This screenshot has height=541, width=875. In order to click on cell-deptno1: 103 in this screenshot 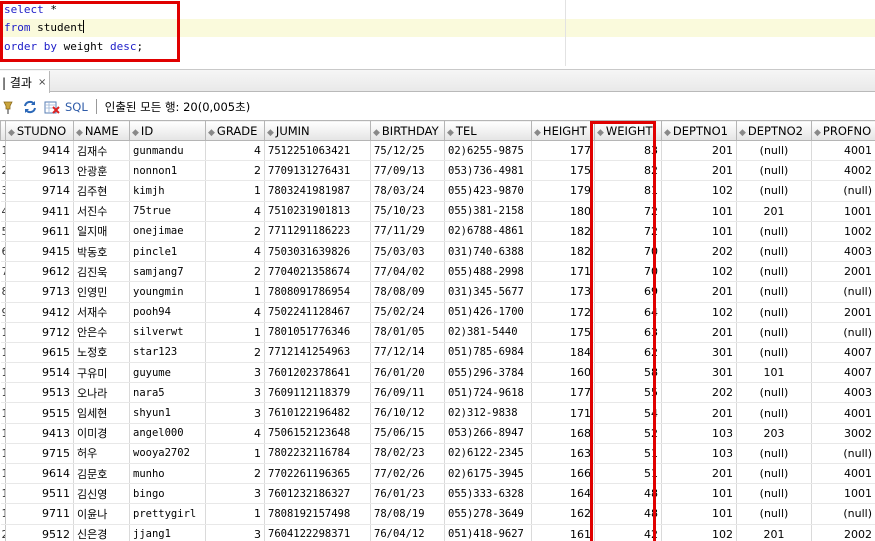, I will do `click(699, 433)`.